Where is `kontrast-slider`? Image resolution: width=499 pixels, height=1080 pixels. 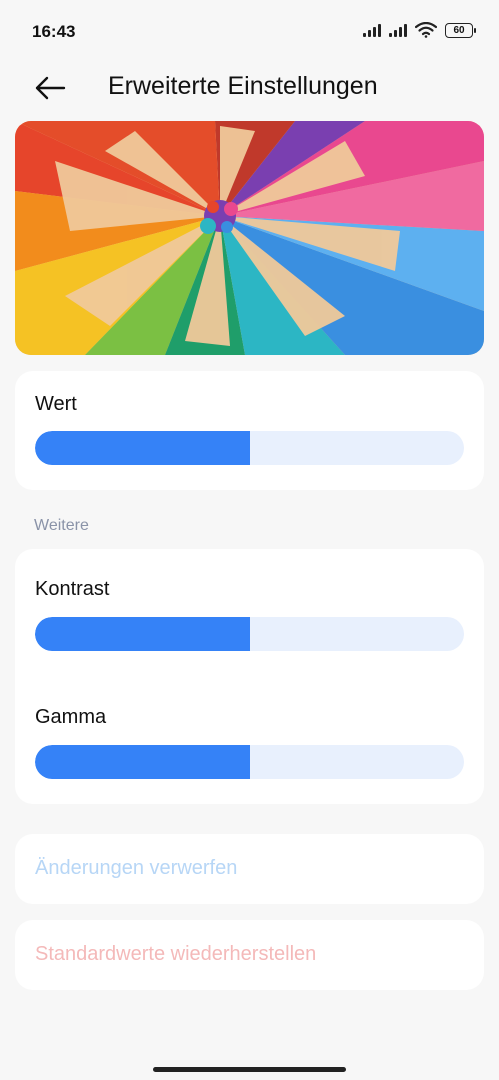 kontrast-slider is located at coordinates (249, 634).